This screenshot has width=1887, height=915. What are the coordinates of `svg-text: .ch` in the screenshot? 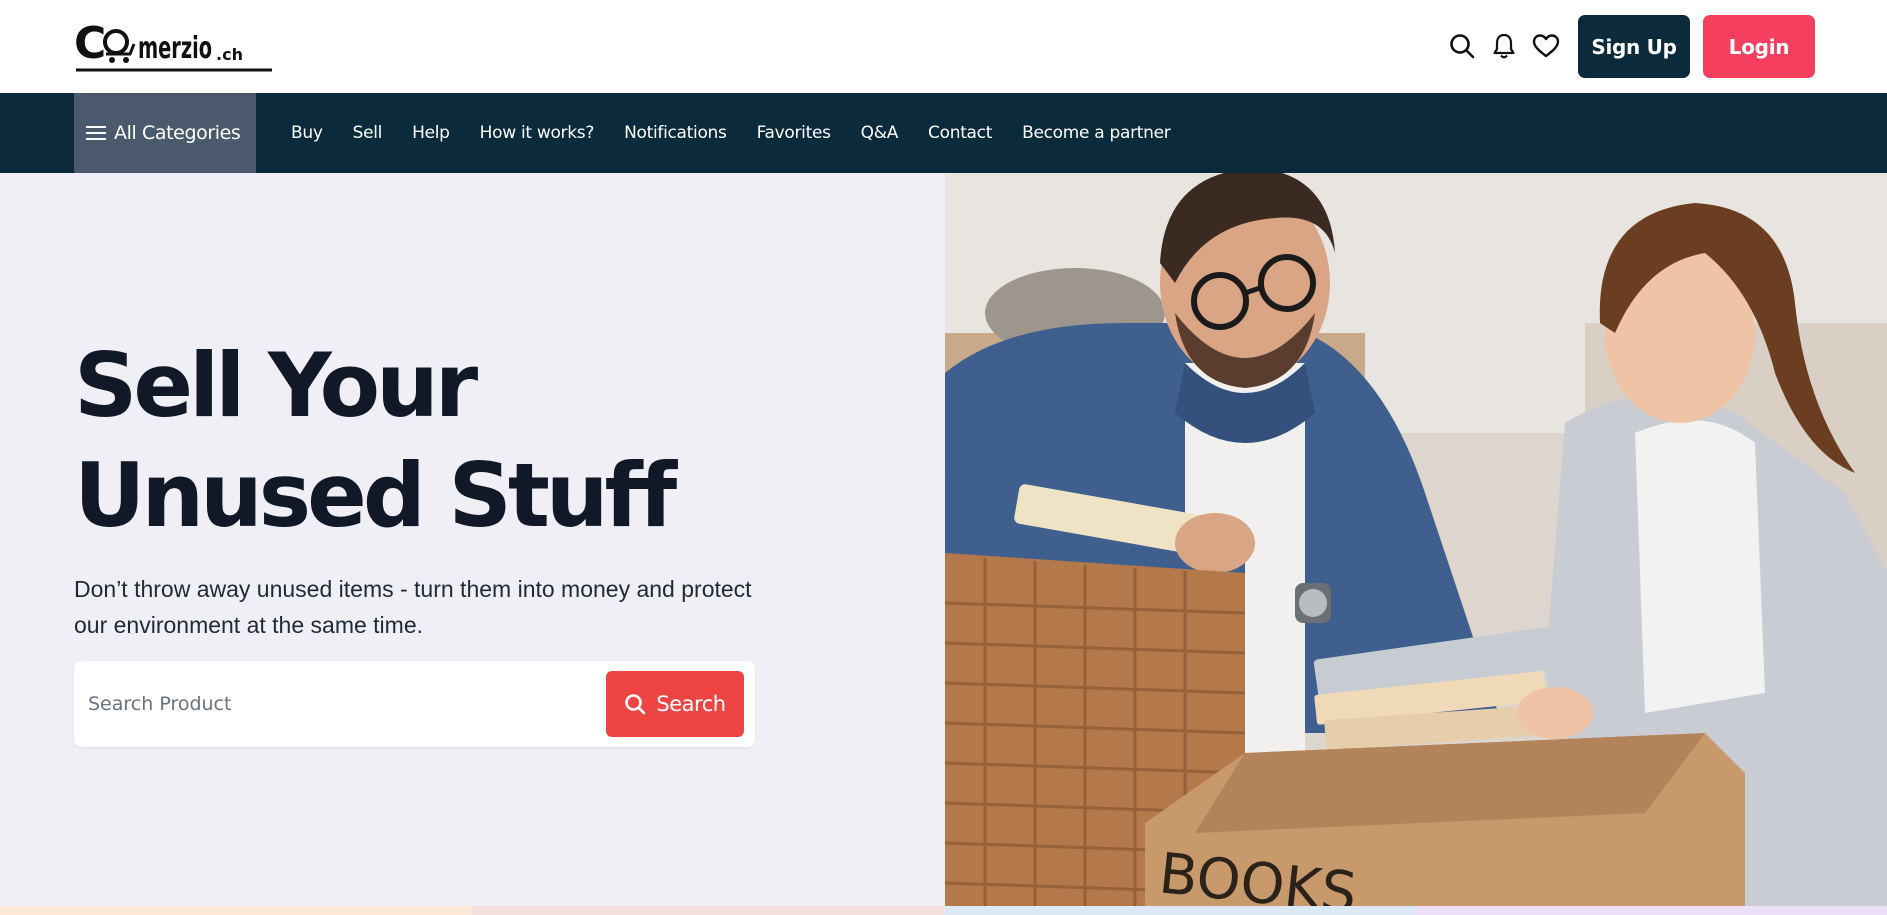 It's located at (229, 54).